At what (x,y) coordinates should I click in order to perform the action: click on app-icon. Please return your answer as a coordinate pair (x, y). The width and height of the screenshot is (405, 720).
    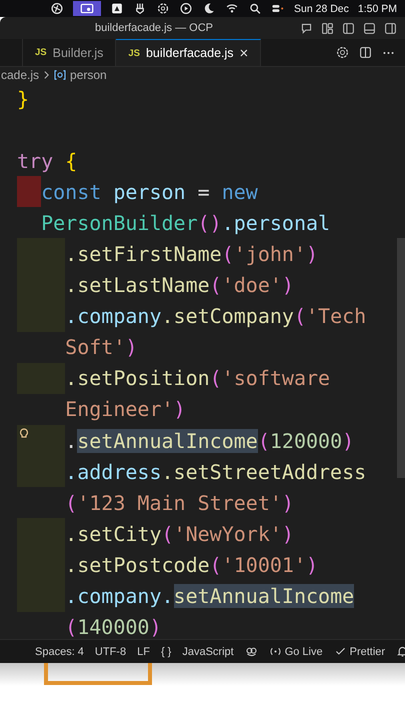
    Looking at the image, I should click on (57, 8).